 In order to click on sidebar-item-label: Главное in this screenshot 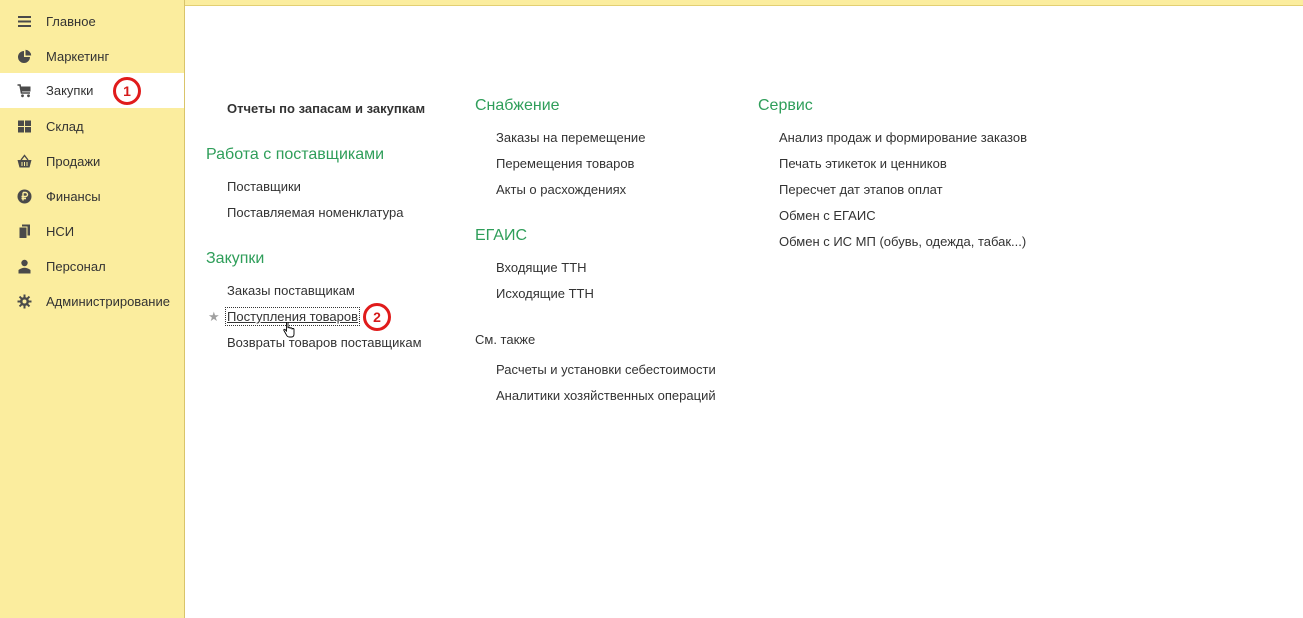, I will do `click(71, 21)`.